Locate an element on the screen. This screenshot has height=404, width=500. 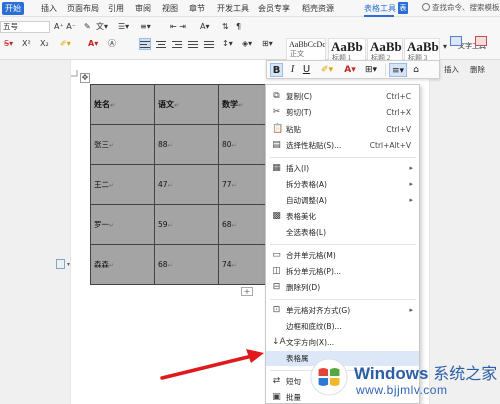
menu-item-select-table: 全选表格(L) is located at coordinates (342, 232).